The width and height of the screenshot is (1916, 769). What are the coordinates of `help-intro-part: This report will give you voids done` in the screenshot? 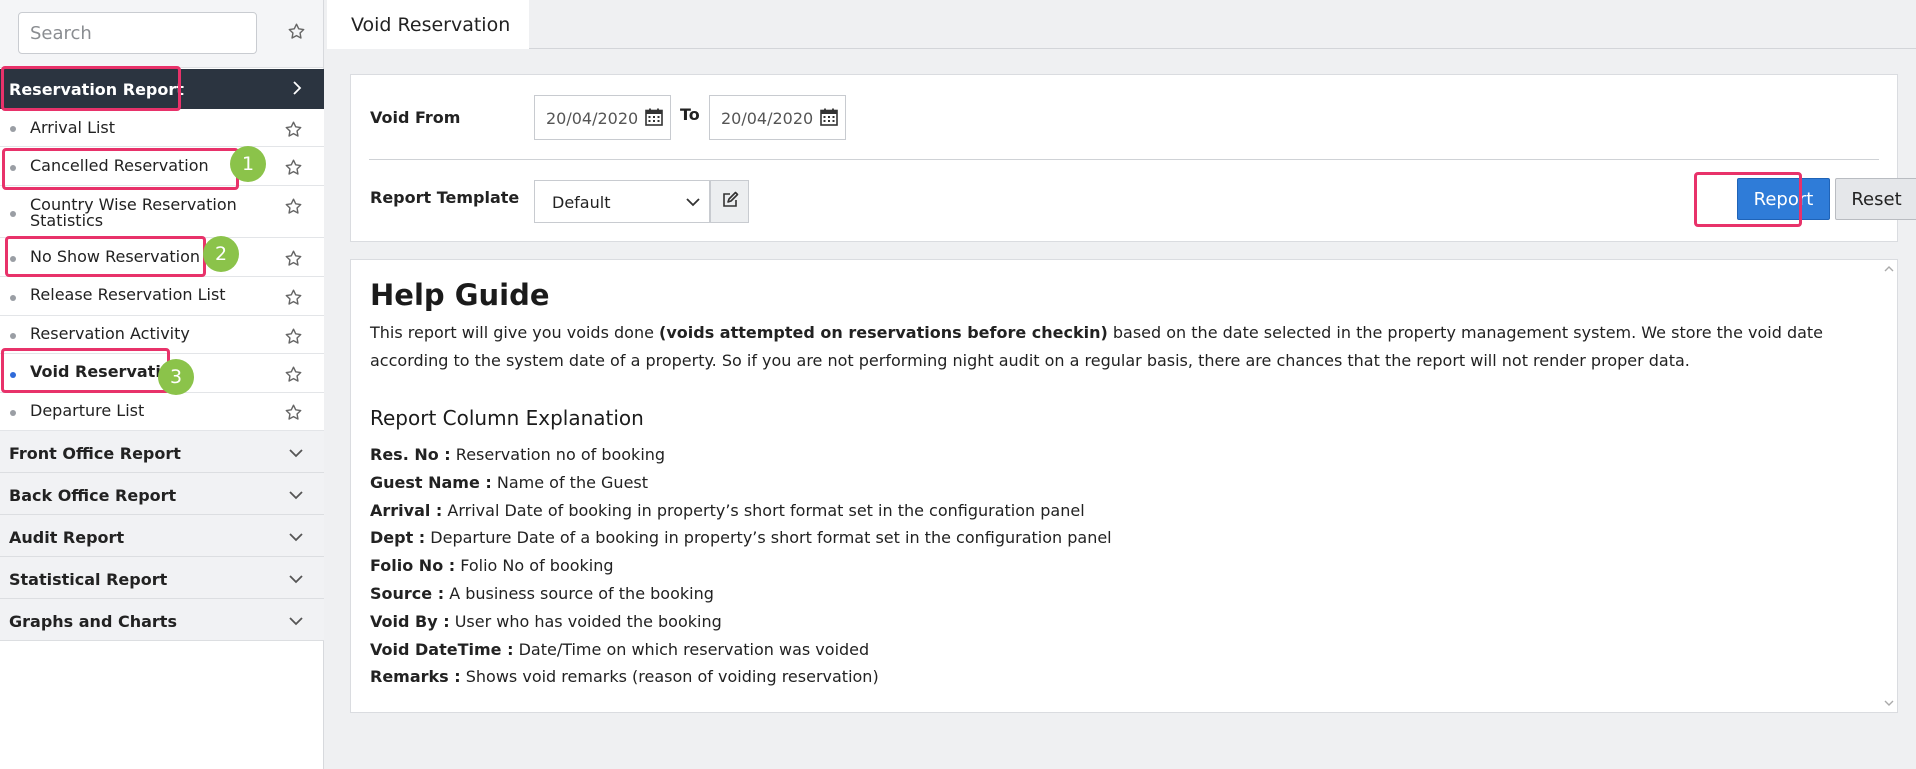 It's located at (515, 332).